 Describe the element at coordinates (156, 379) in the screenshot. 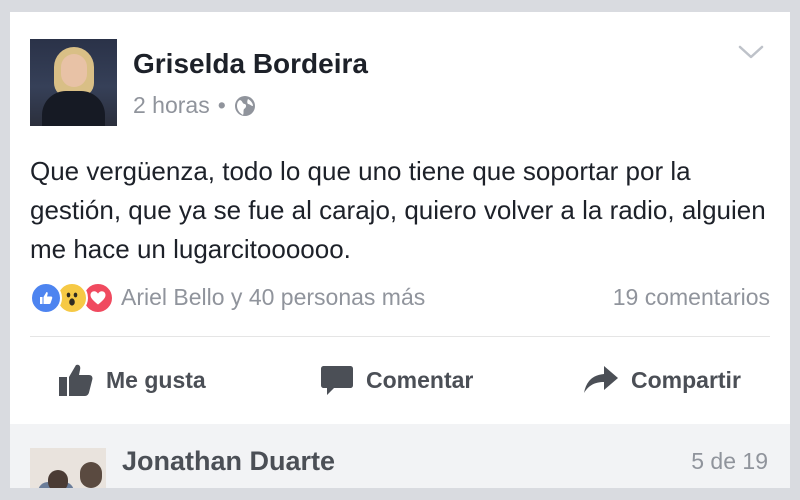

I see `like-button-label: Me gusta` at that location.